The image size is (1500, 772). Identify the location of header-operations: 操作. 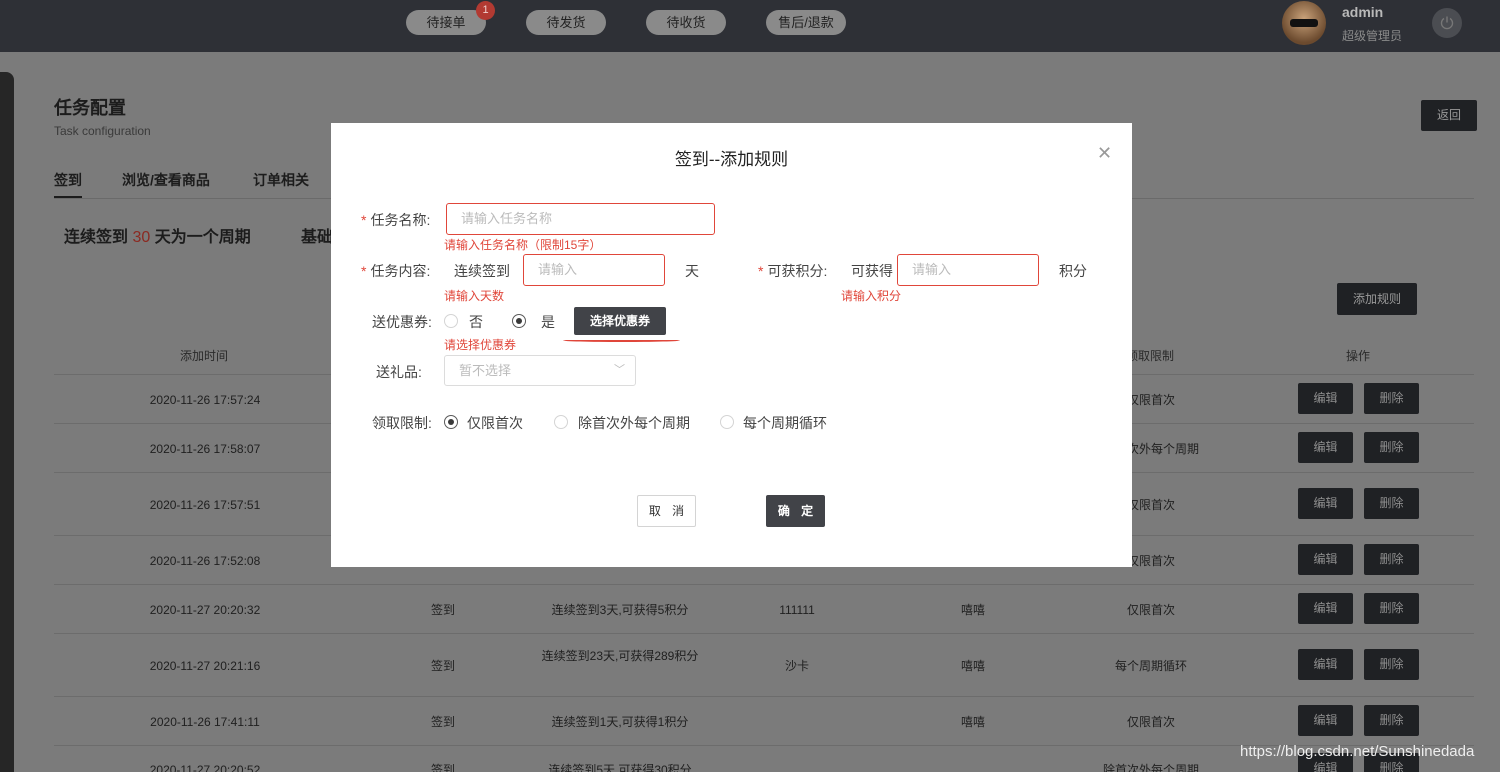
(1358, 356).